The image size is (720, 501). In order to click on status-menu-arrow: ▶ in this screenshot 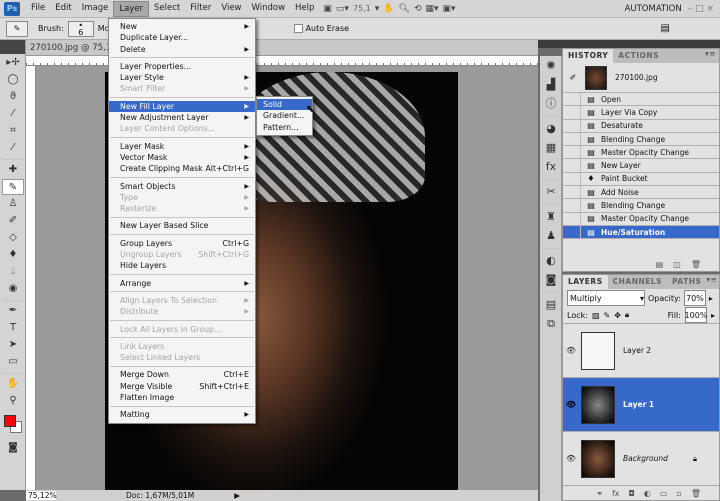, I will do `click(237, 495)`.